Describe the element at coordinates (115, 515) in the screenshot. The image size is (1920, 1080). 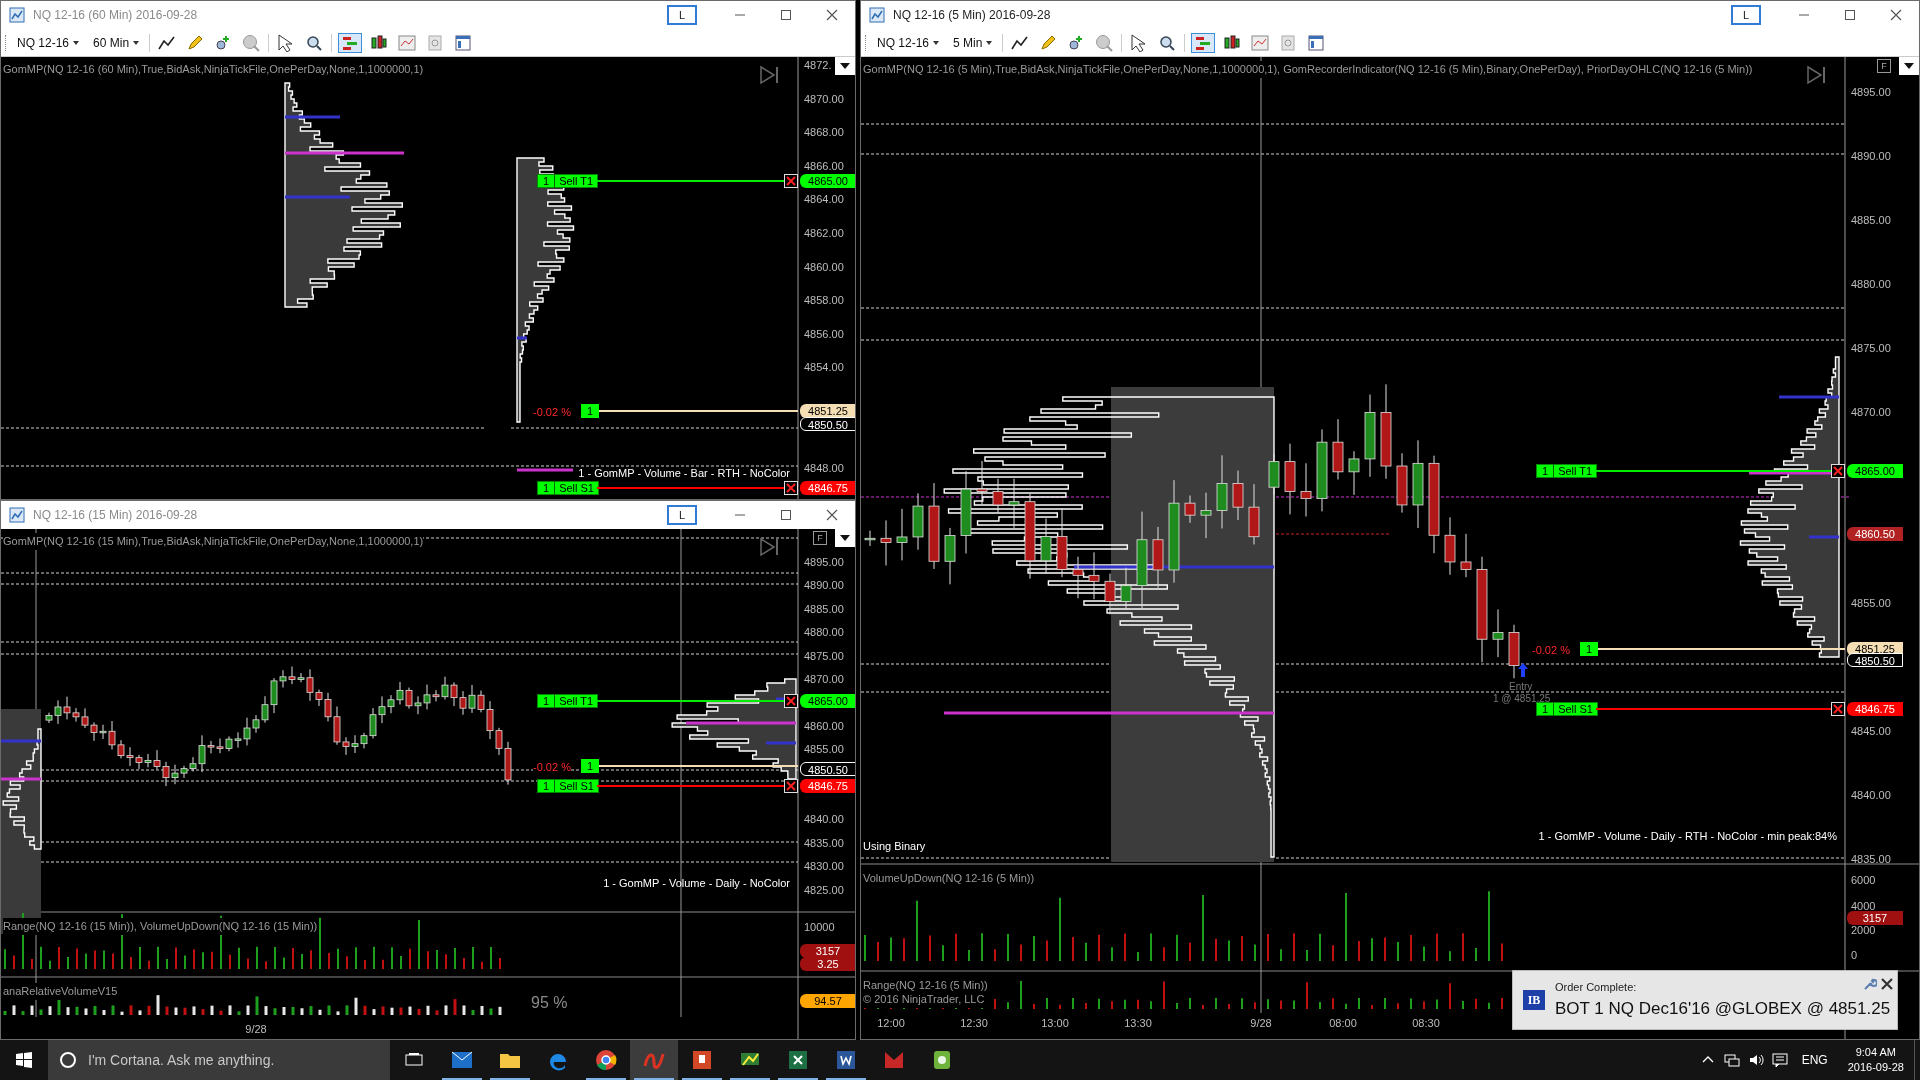
I see `window-title: NQ 12-16 (15 Min) 2016-09-28` at that location.